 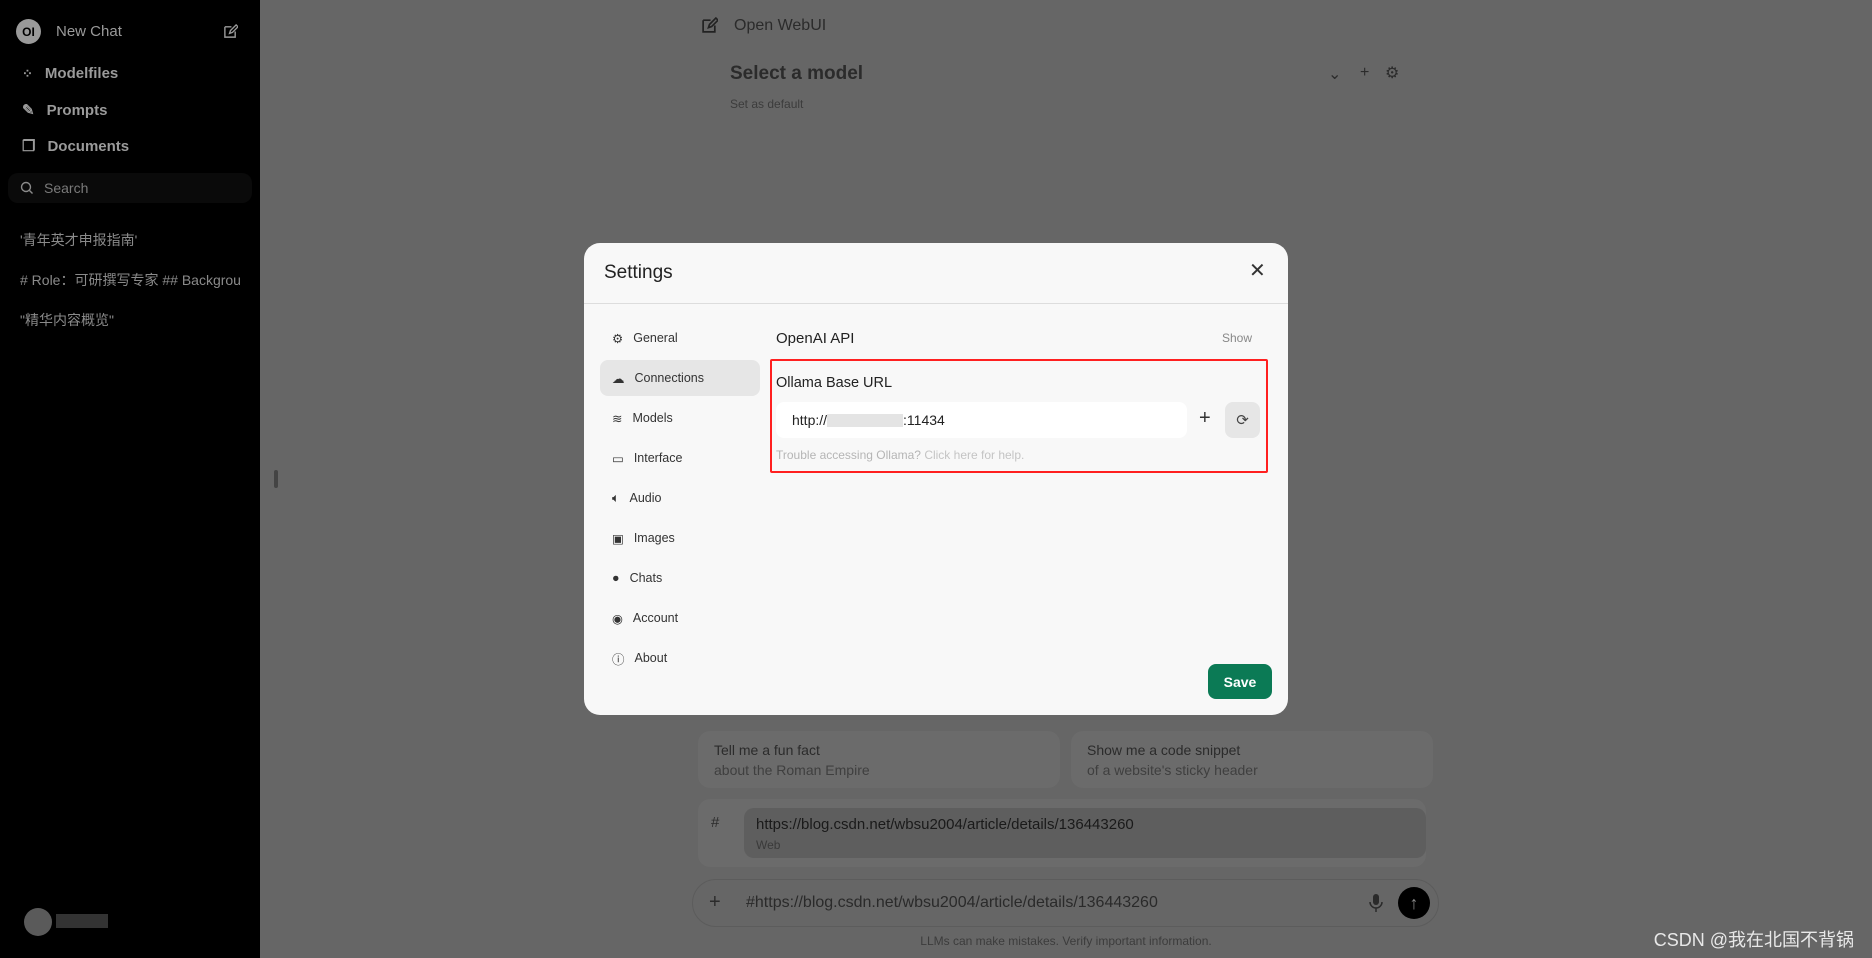 I want to click on ollama-url-label: Ollama Base URL, so click(x=834, y=383).